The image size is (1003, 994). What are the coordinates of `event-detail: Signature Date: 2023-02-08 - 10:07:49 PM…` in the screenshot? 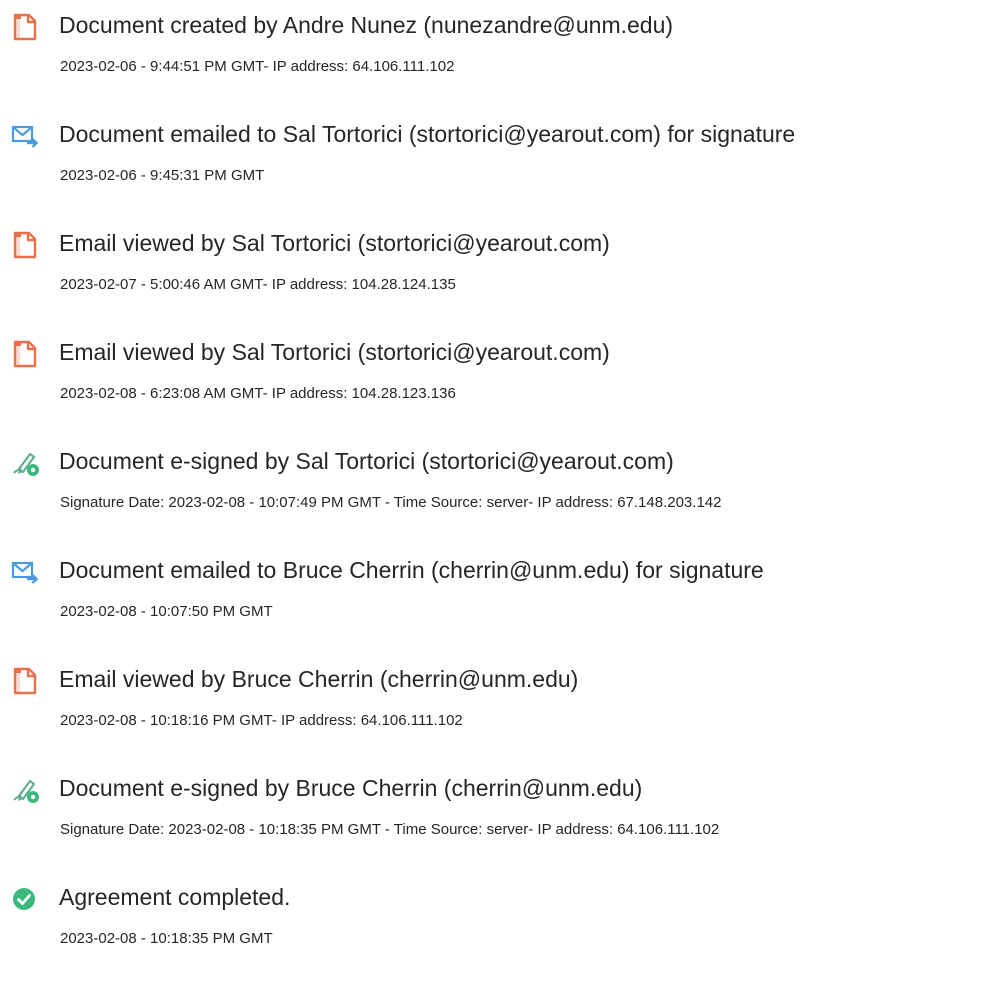 It's located at (391, 502).